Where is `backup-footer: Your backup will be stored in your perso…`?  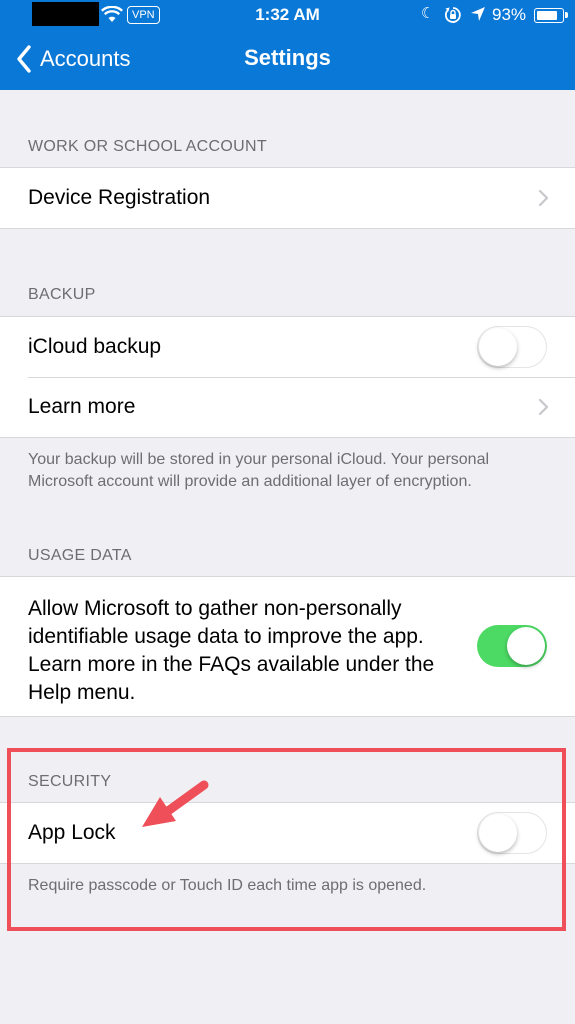 backup-footer: Your backup will be stored in your perso… is located at coordinates (259, 470).